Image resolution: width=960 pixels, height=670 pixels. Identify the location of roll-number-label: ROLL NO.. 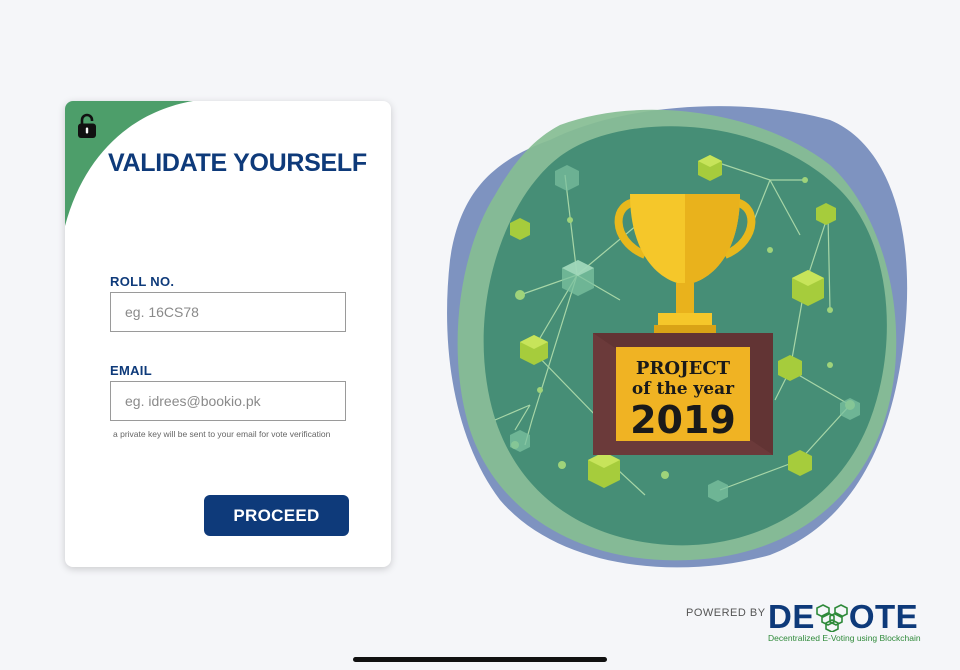
(142, 281).